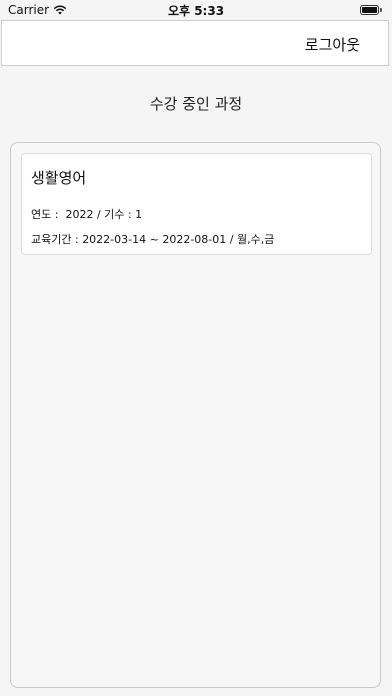 The width and height of the screenshot is (392, 696). What do you see at coordinates (153, 239) in the screenshot?
I see `course-period: 교육기간 : 2022-03-14 ~ 2022-08-01 / 월,수,금` at bounding box center [153, 239].